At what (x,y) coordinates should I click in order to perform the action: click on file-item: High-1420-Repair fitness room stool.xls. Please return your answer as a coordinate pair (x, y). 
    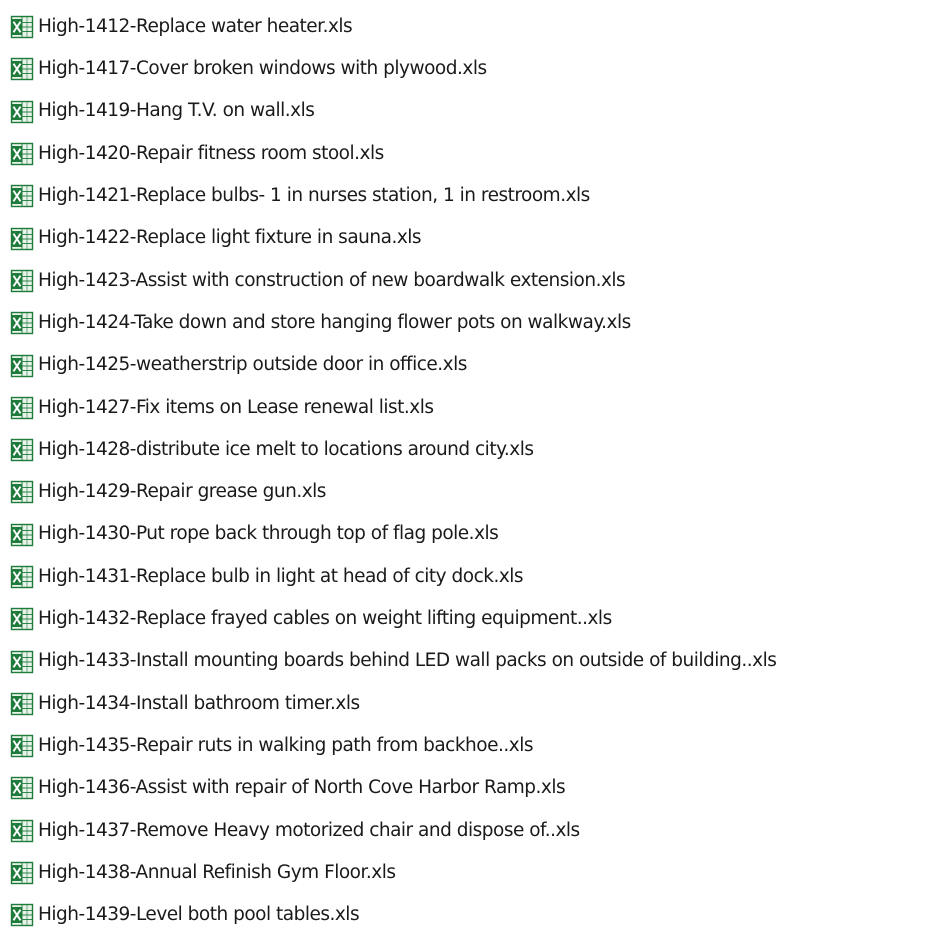
    Looking at the image, I should click on (474, 154).